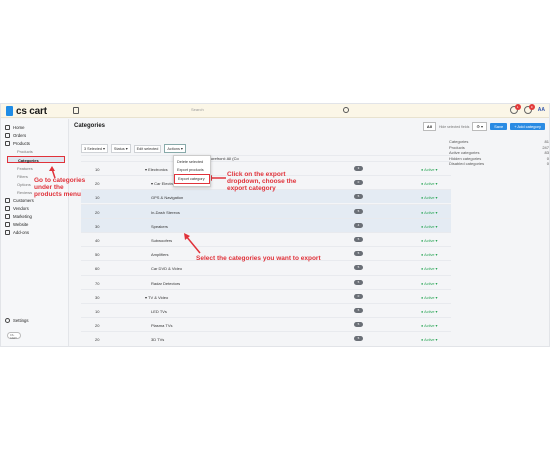 This screenshot has height=450, width=550. What do you see at coordinates (527, 126) in the screenshot?
I see `add-category-button: + Add category` at bounding box center [527, 126].